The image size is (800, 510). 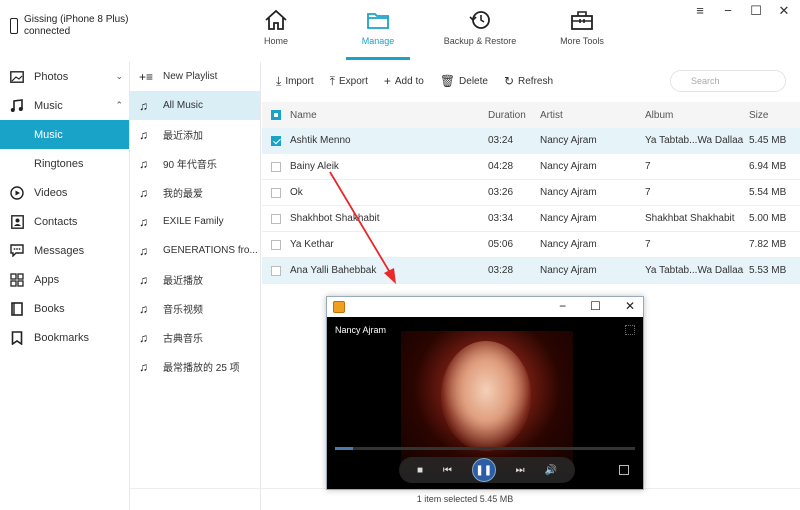 I want to click on playlist-item: ♫ 音乐视频, so click(x=195, y=308).